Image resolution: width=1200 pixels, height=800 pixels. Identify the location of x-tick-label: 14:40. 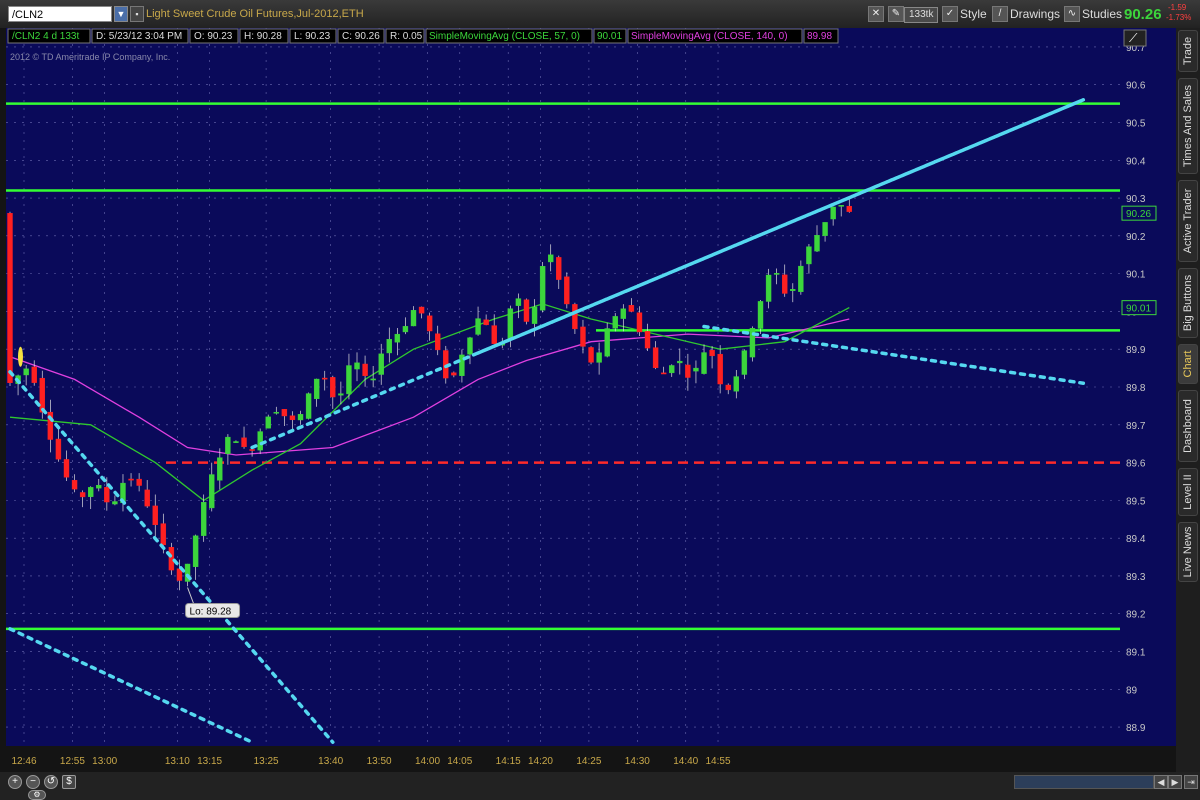
(685, 761).